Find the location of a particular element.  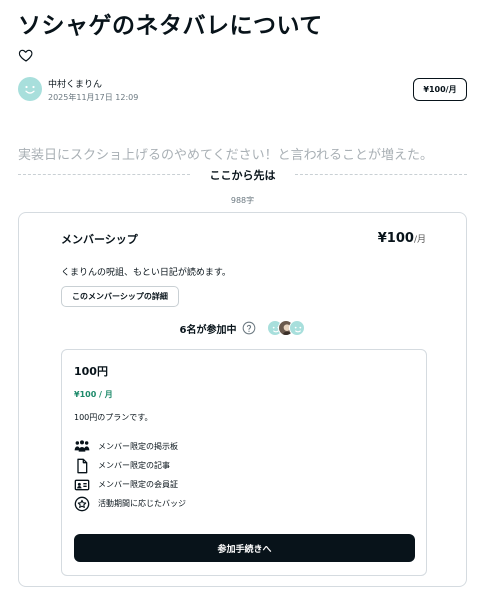

price-button: ¥100/月 is located at coordinates (440, 89).